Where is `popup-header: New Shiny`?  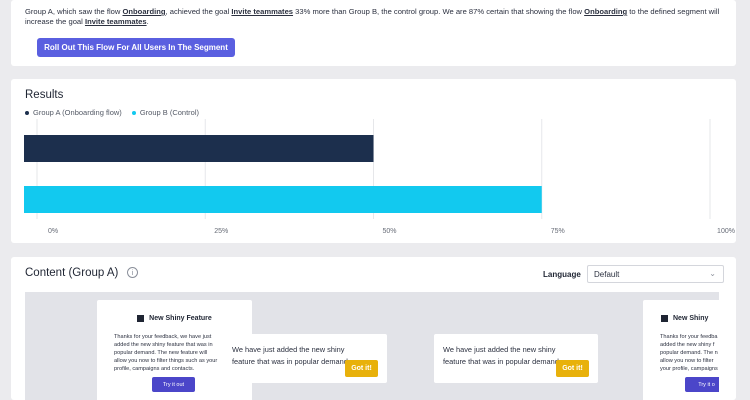 popup-header: New Shiny is located at coordinates (681, 318).